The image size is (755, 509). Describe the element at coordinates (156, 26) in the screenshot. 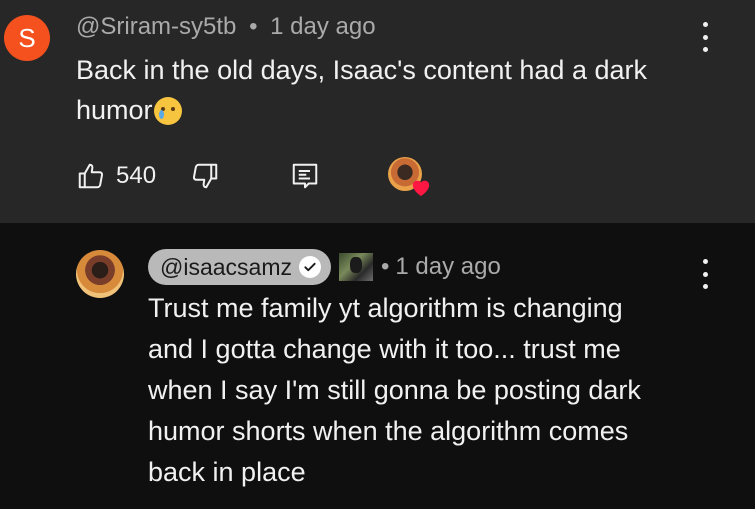

I see `comment-author: @Sriram-sy5tb` at that location.